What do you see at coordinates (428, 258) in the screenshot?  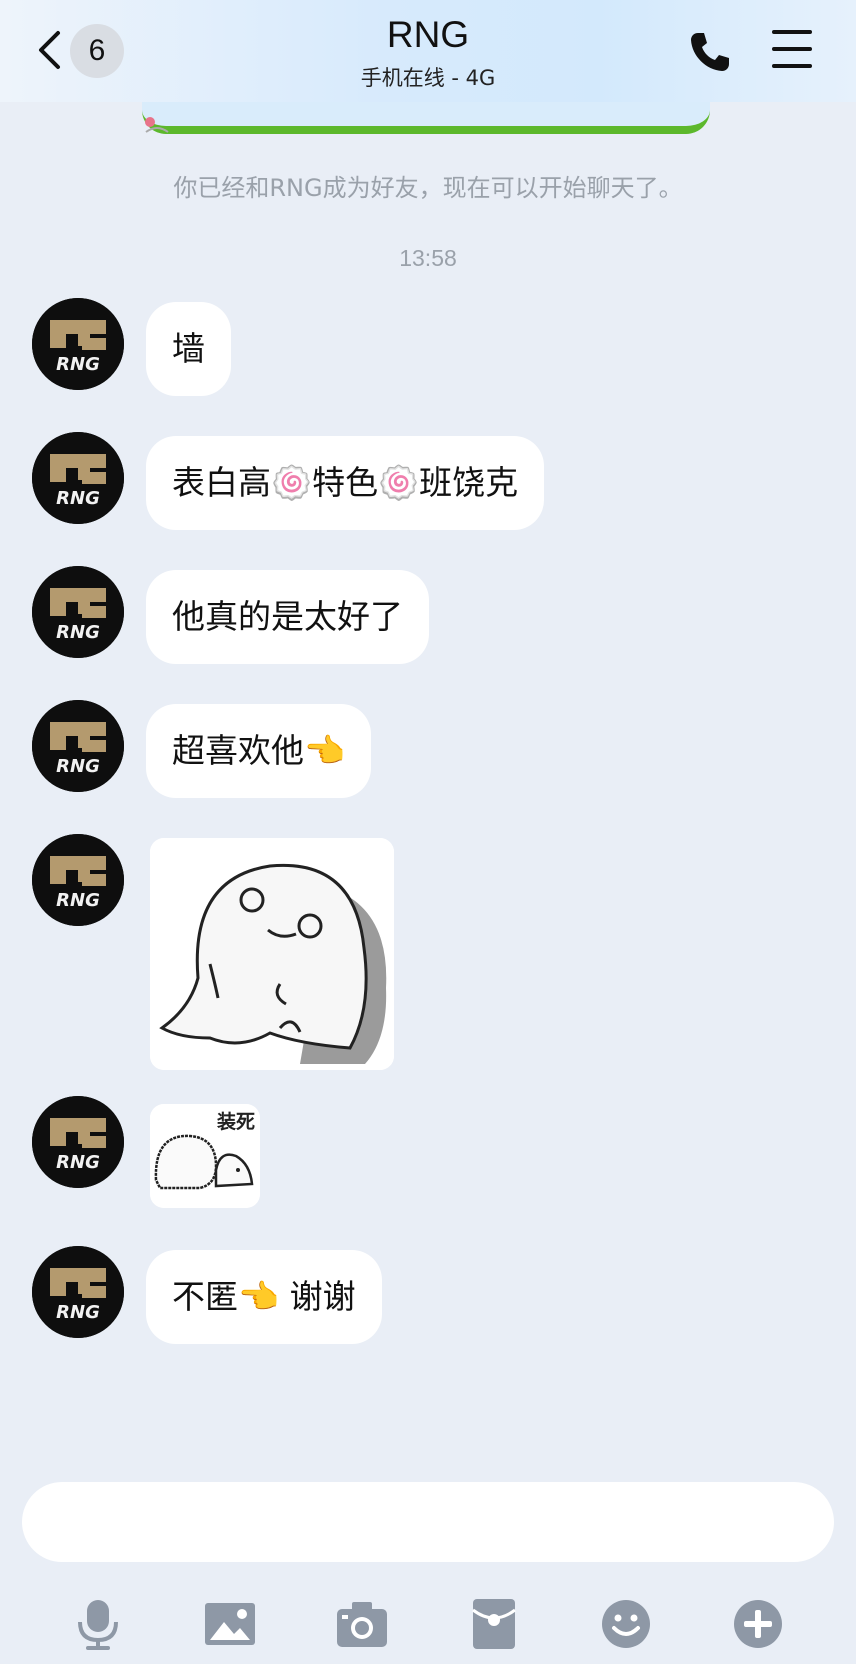 I see `timestamp: 13:58` at bounding box center [428, 258].